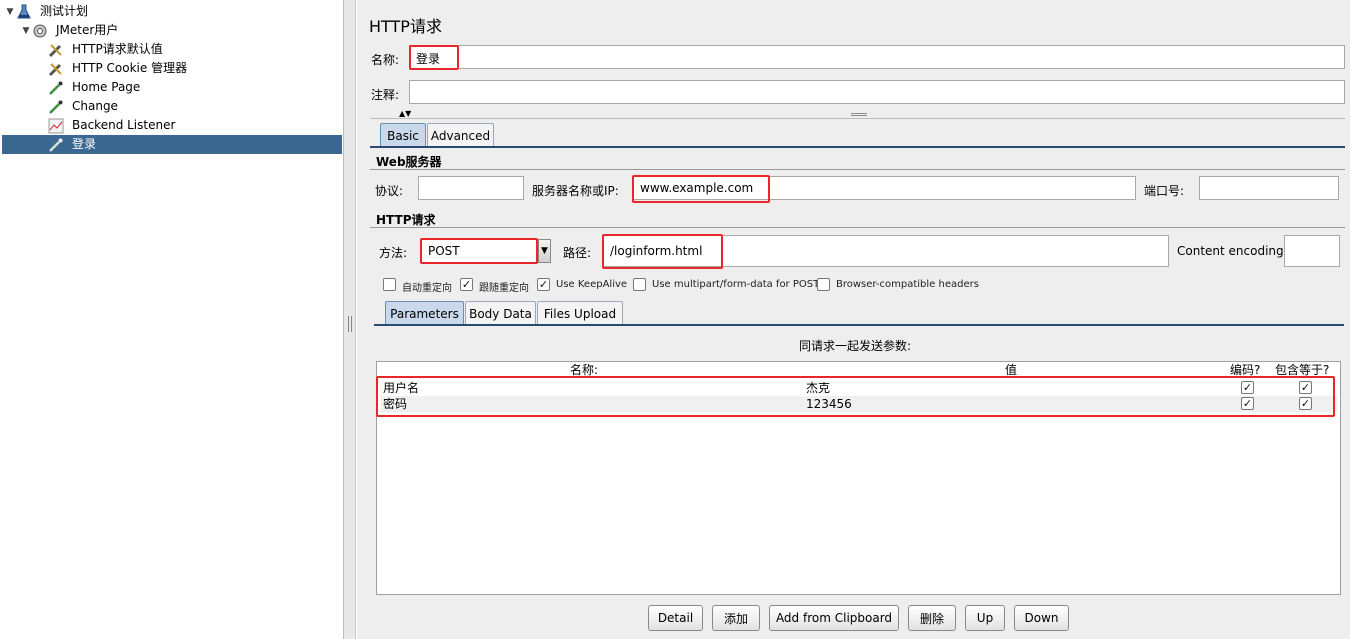 The image size is (1350, 639). What do you see at coordinates (504, 288) in the screenshot?
I see `follow-redirect-label: 跟随重定向` at bounding box center [504, 288].